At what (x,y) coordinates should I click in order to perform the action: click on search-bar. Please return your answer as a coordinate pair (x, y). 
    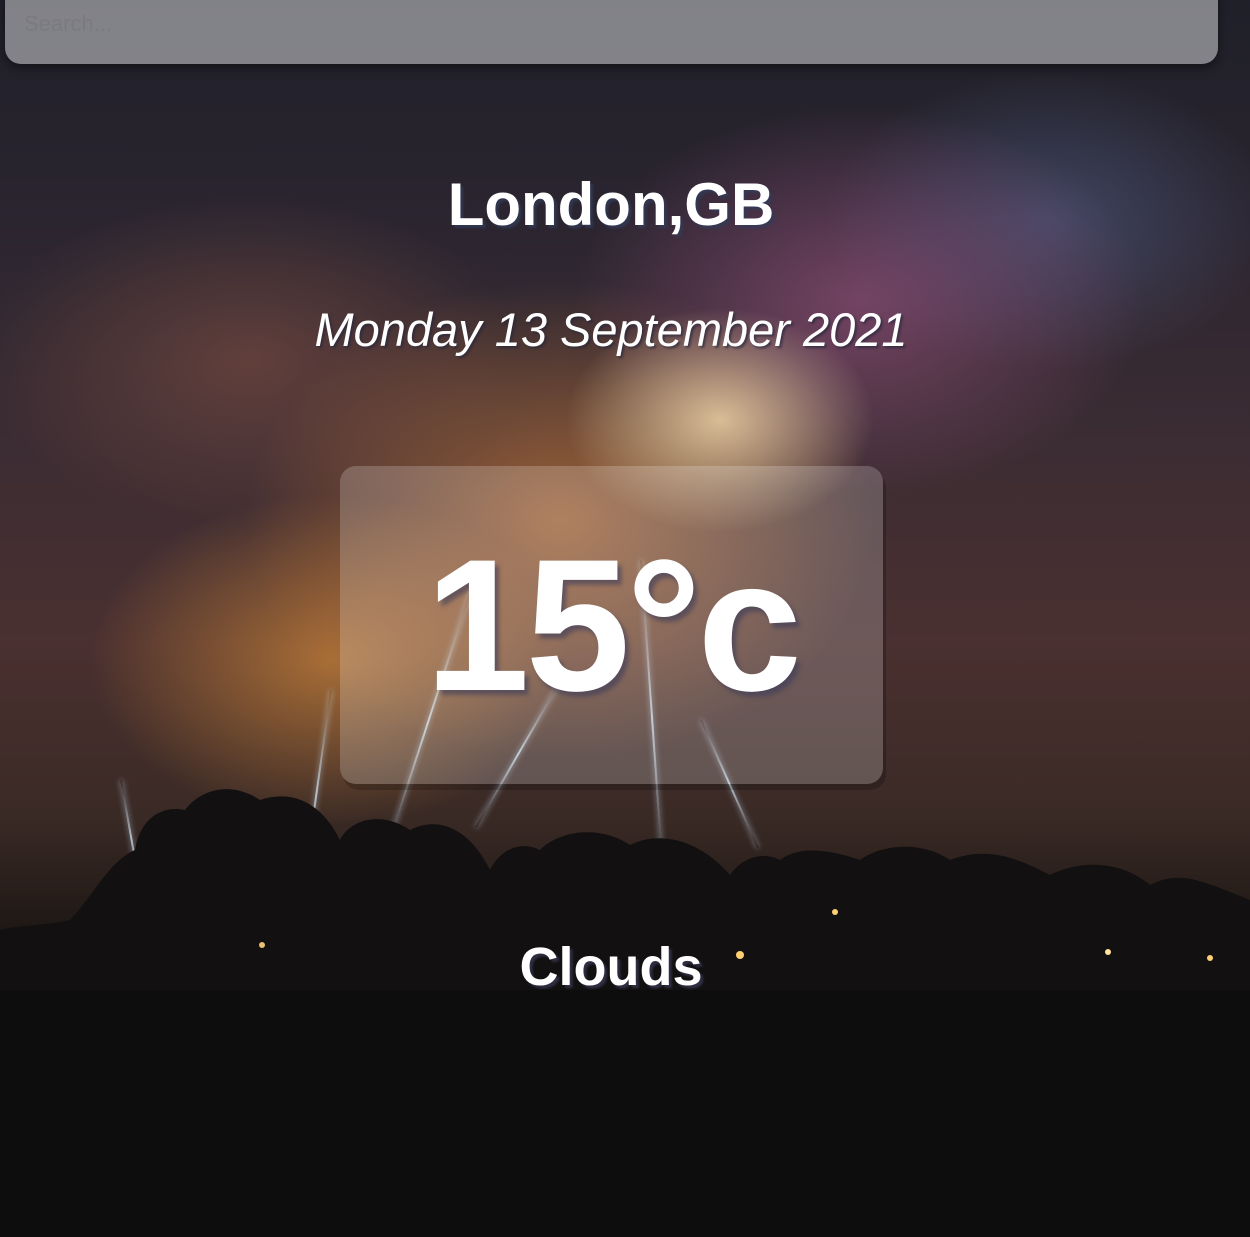
    Looking at the image, I should click on (611, 32).